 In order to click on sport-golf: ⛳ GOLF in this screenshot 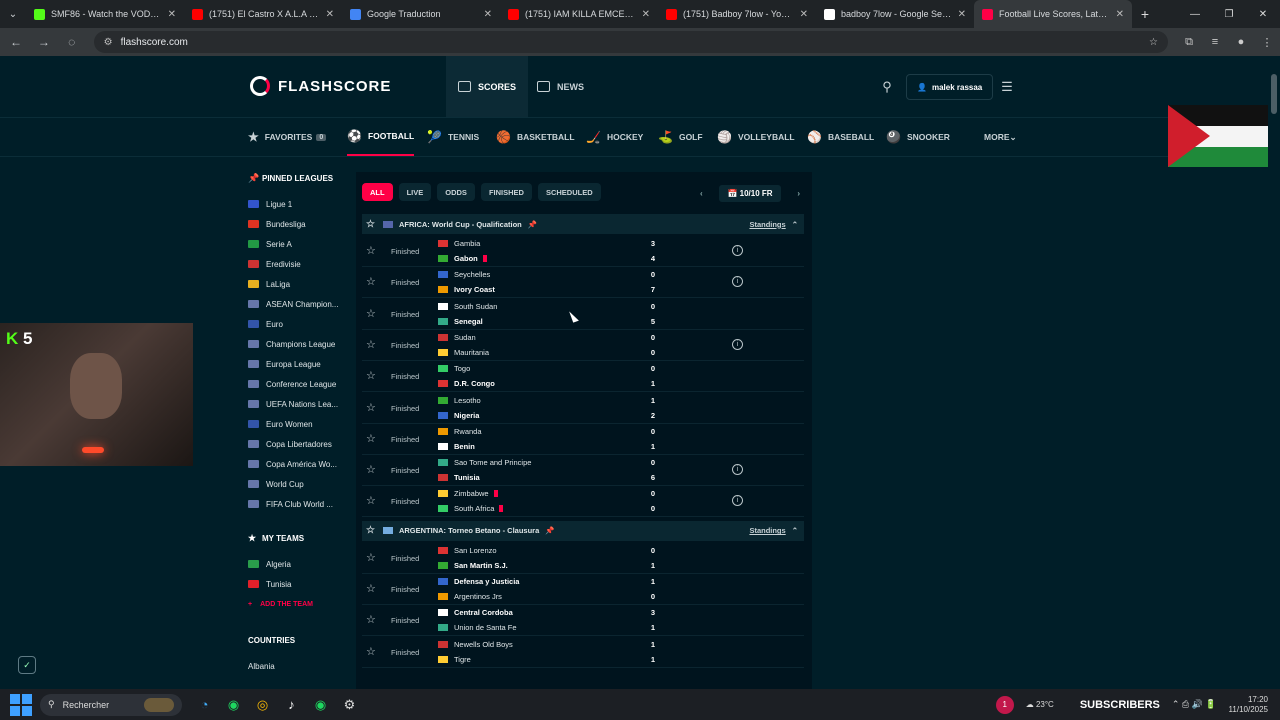, I will do `click(680, 137)`.